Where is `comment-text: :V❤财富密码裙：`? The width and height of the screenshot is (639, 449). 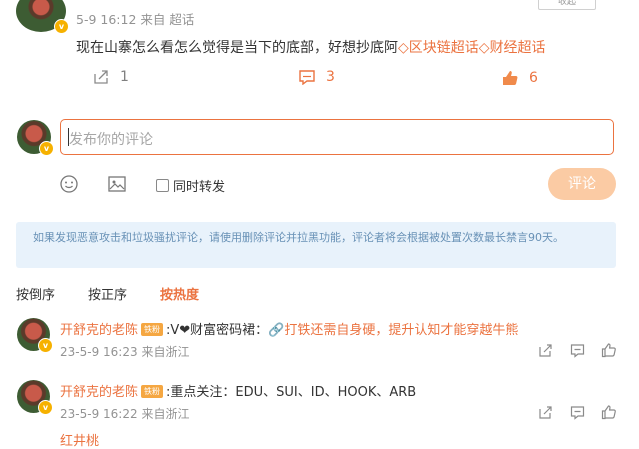 comment-text: :V❤财富密码裙： is located at coordinates (217, 330).